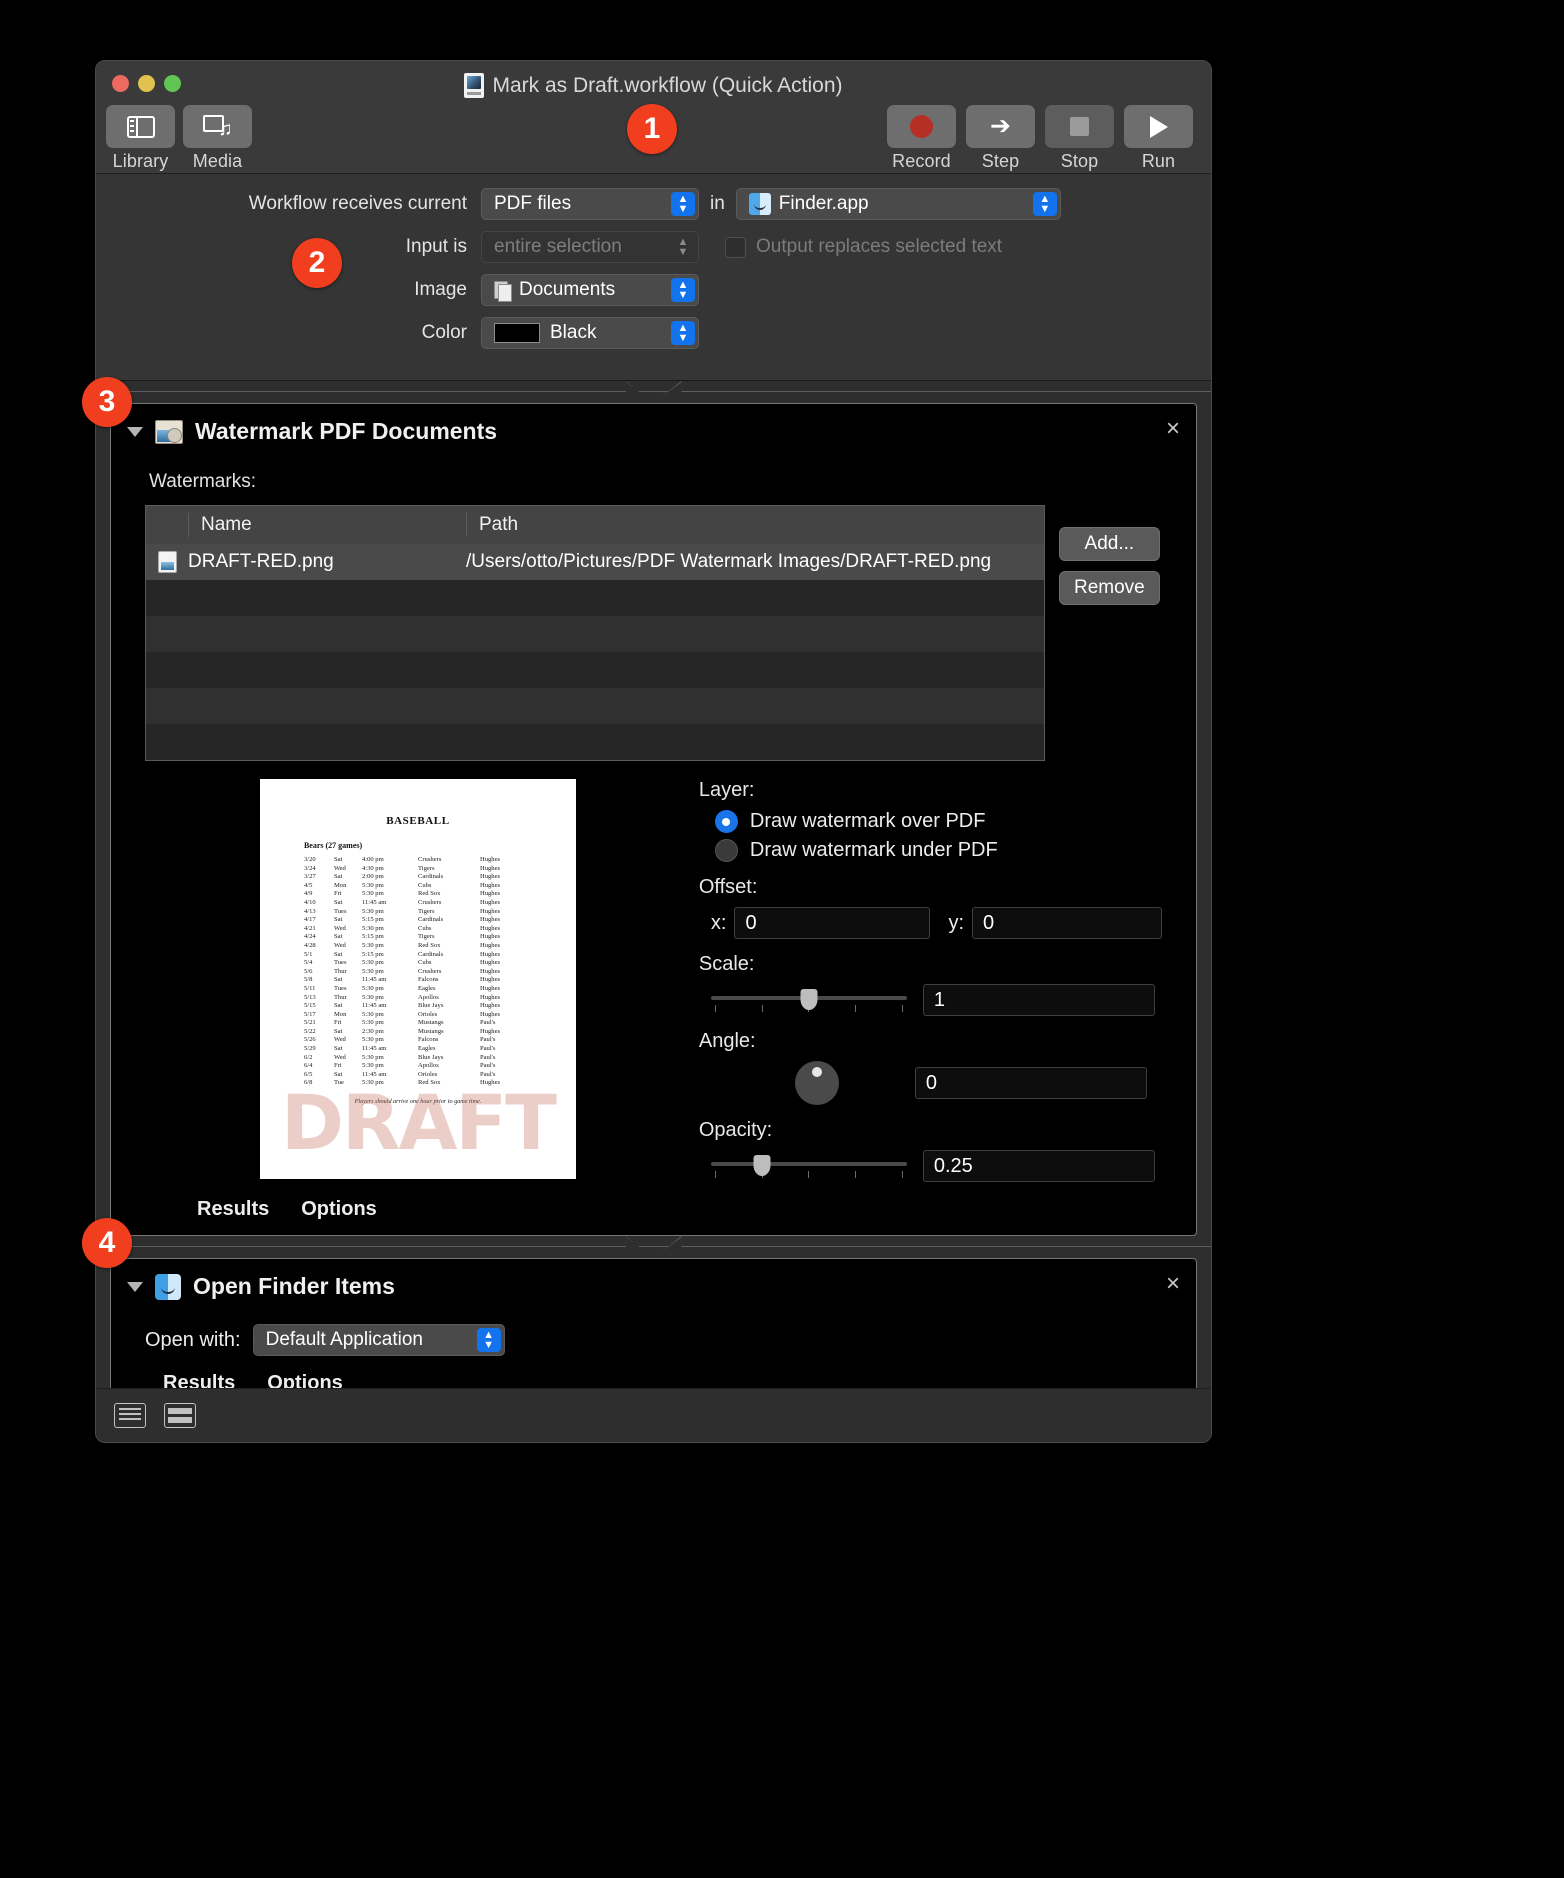  I want to click on input-is-label: Input is, so click(436, 246).